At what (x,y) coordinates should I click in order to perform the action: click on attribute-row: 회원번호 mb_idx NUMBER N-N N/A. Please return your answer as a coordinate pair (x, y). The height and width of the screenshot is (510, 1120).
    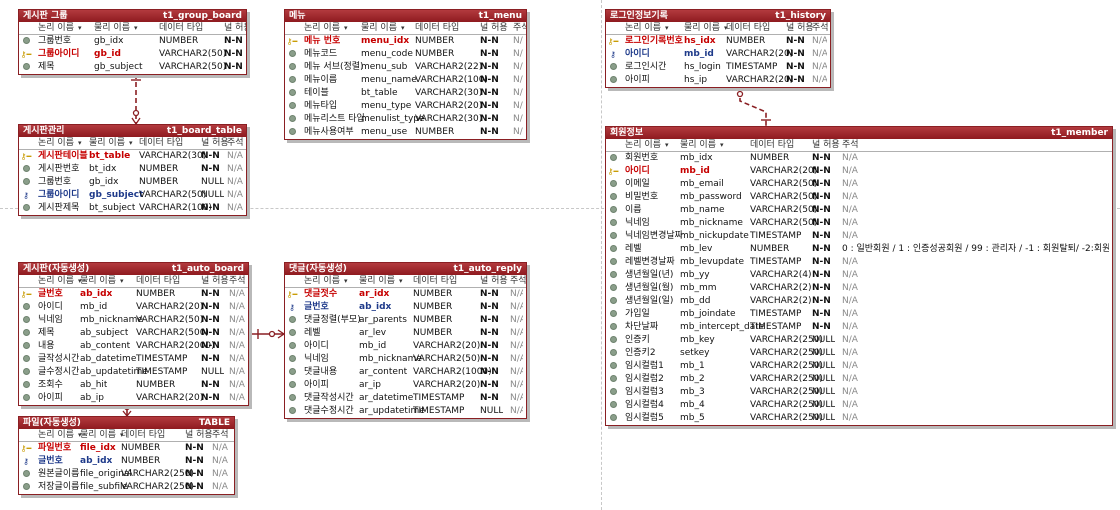
    Looking at the image, I should click on (859, 158).